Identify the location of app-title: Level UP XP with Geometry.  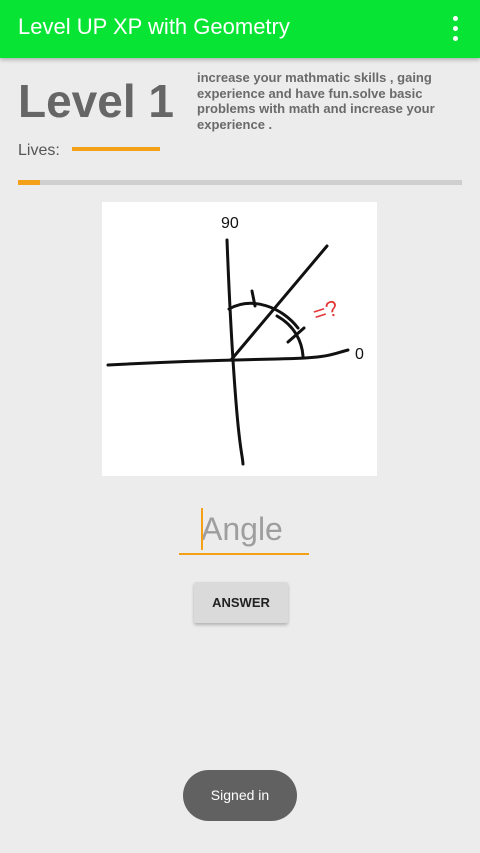
(154, 26).